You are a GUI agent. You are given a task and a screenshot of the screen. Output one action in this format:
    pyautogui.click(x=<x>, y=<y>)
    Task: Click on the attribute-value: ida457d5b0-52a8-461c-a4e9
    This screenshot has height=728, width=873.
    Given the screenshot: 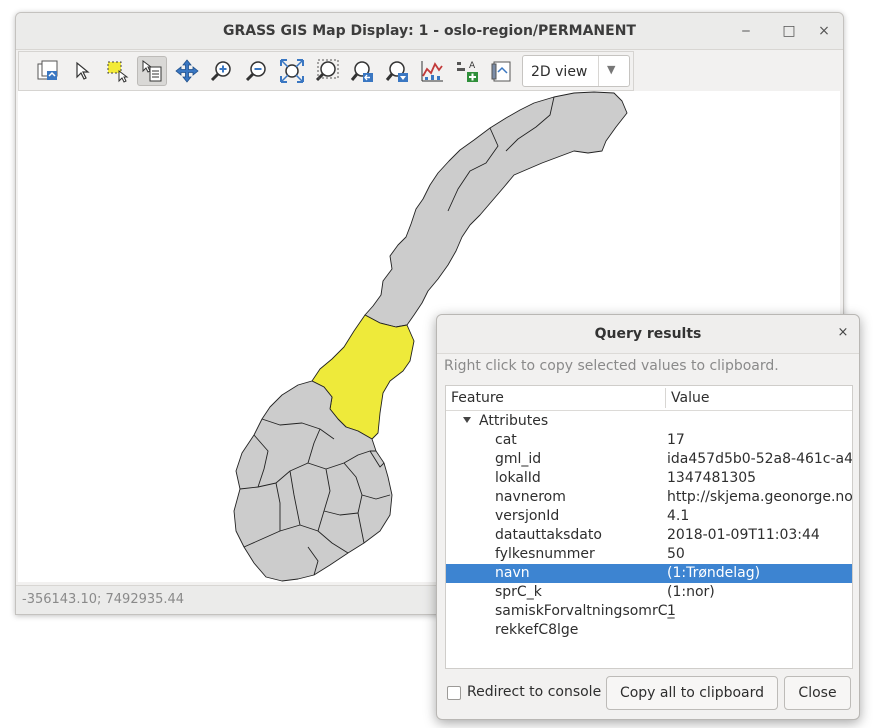 What is the action you would take?
    pyautogui.click(x=760, y=459)
    